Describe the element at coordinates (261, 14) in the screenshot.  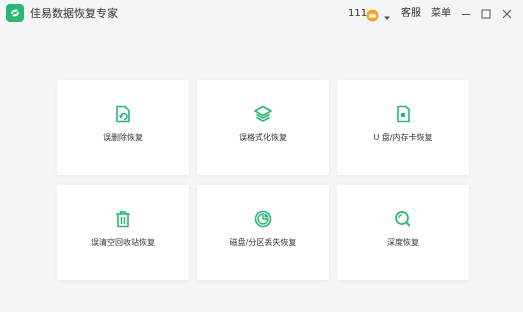
I see `title-bar: 佳易数据恢复专家 111 客服 菜单` at that location.